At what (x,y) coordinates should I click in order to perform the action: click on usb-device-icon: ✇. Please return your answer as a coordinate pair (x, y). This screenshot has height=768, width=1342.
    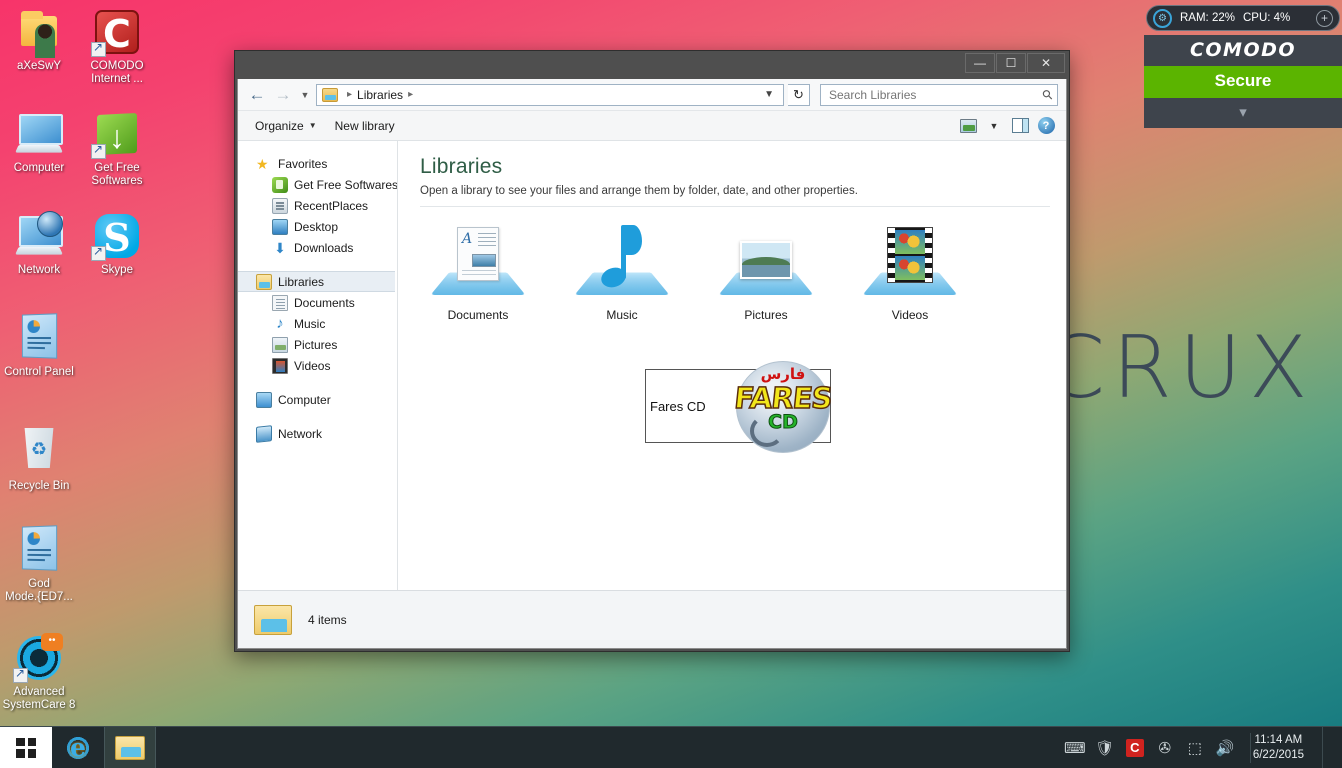
    Looking at the image, I should click on (1165, 748).